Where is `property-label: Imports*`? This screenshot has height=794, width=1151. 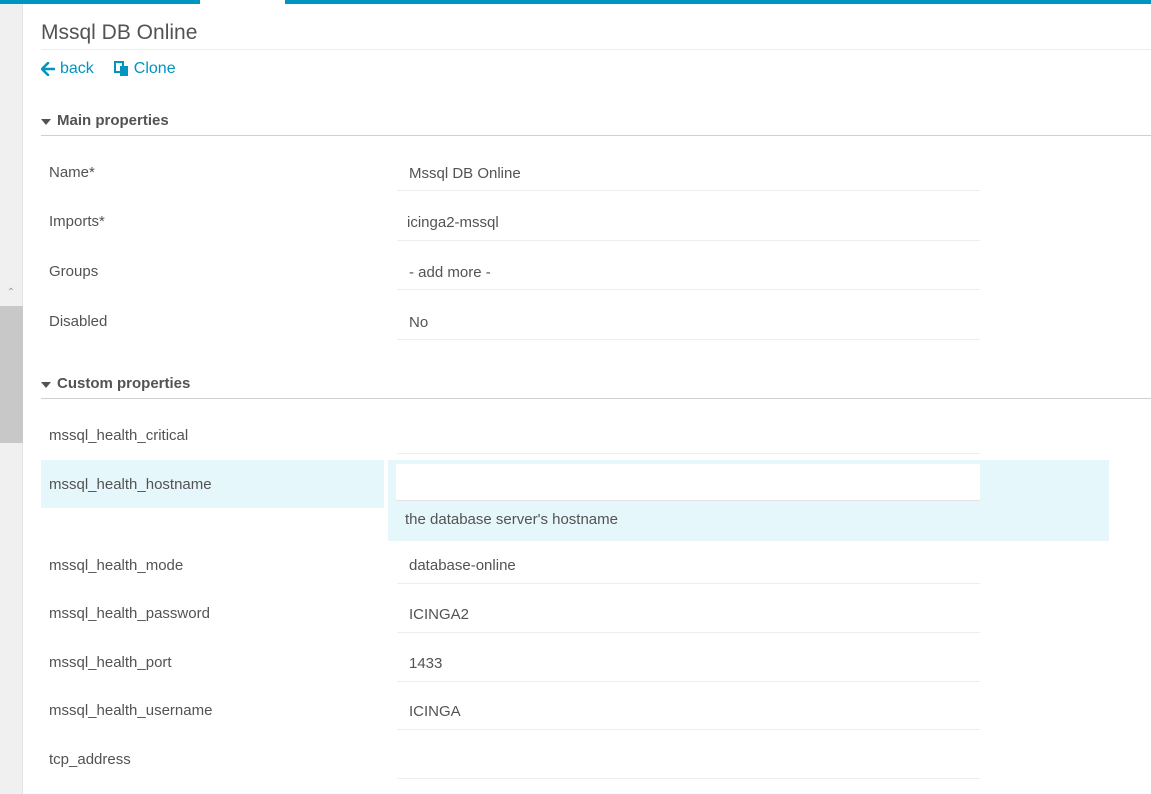
property-label: Imports* is located at coordinates (77, 221).